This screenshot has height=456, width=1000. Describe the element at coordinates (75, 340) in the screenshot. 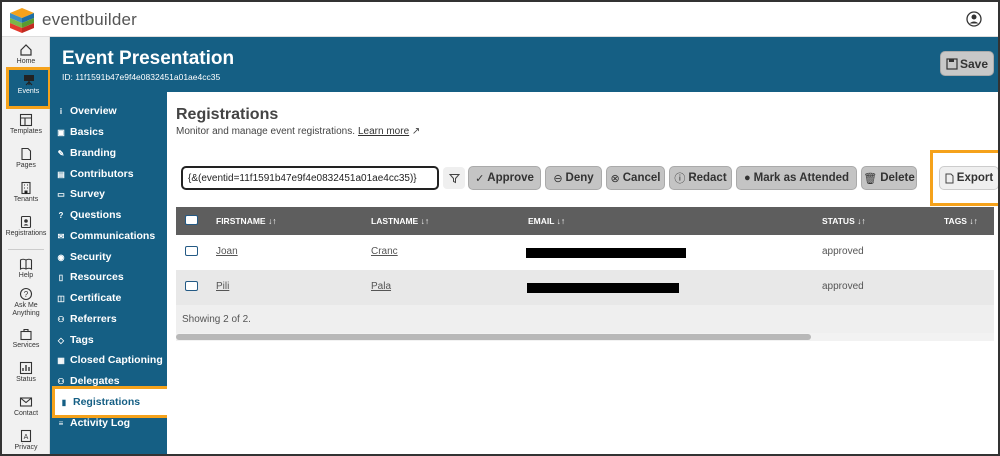

I see `nav-item-tags: ◇ Tags` at that location.